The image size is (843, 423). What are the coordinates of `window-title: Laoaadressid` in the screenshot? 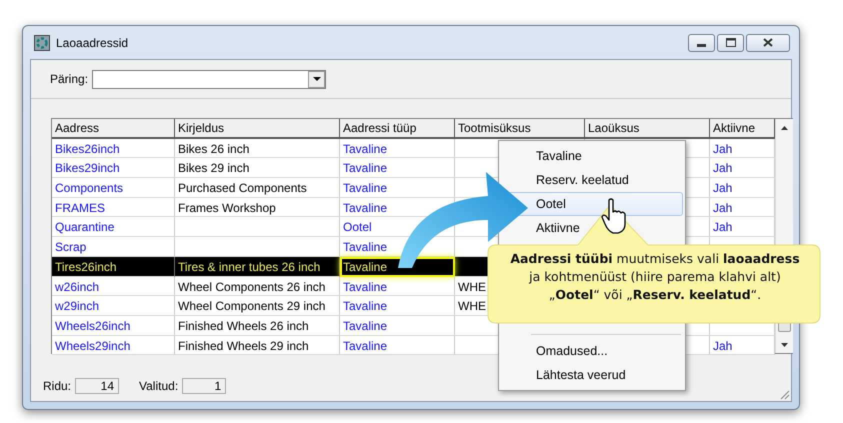 It's located at (92, 43).